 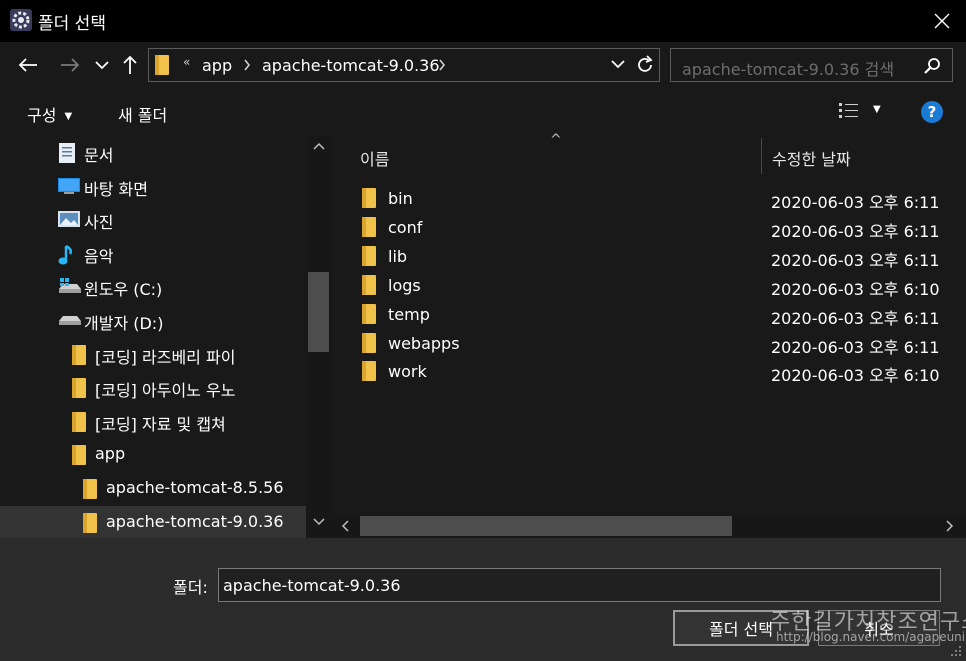 What do you see at coordinates (932, 112) in the screenshot?
I see `help-icon: ?` at bounding box center [932, 112].